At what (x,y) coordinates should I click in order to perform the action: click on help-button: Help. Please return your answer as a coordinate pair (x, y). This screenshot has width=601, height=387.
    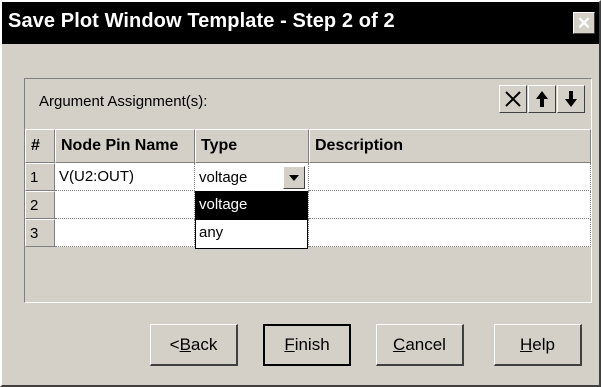
    Looking at the image, I should click on (538, 345).